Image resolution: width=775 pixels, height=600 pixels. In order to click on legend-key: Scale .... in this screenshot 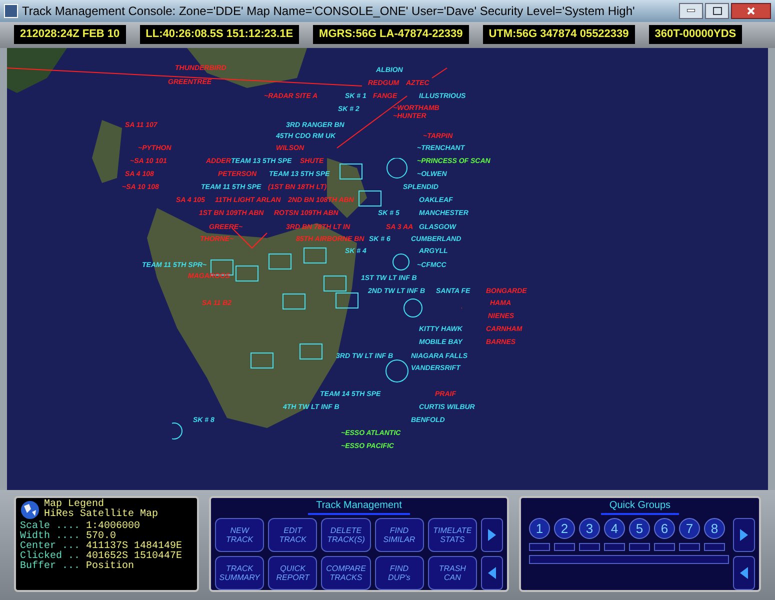, I will do `click(50, 527)`.